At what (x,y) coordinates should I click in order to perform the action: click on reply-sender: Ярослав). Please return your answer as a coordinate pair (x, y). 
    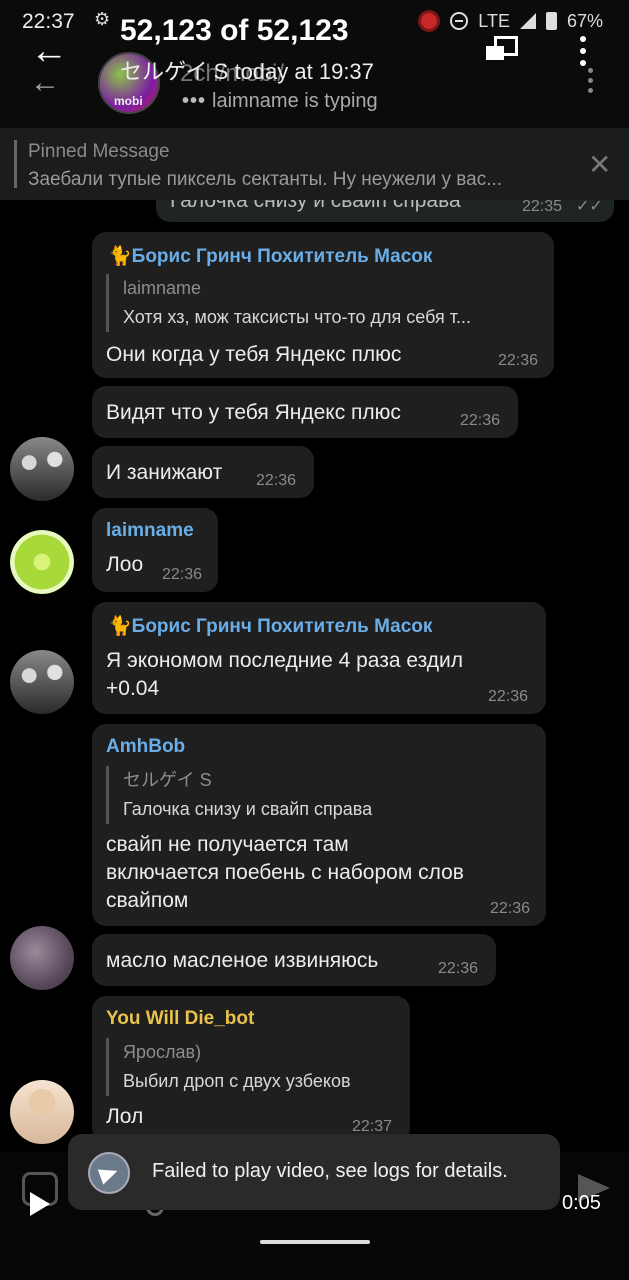
    Looking at the image, I should click on (162, 1052).